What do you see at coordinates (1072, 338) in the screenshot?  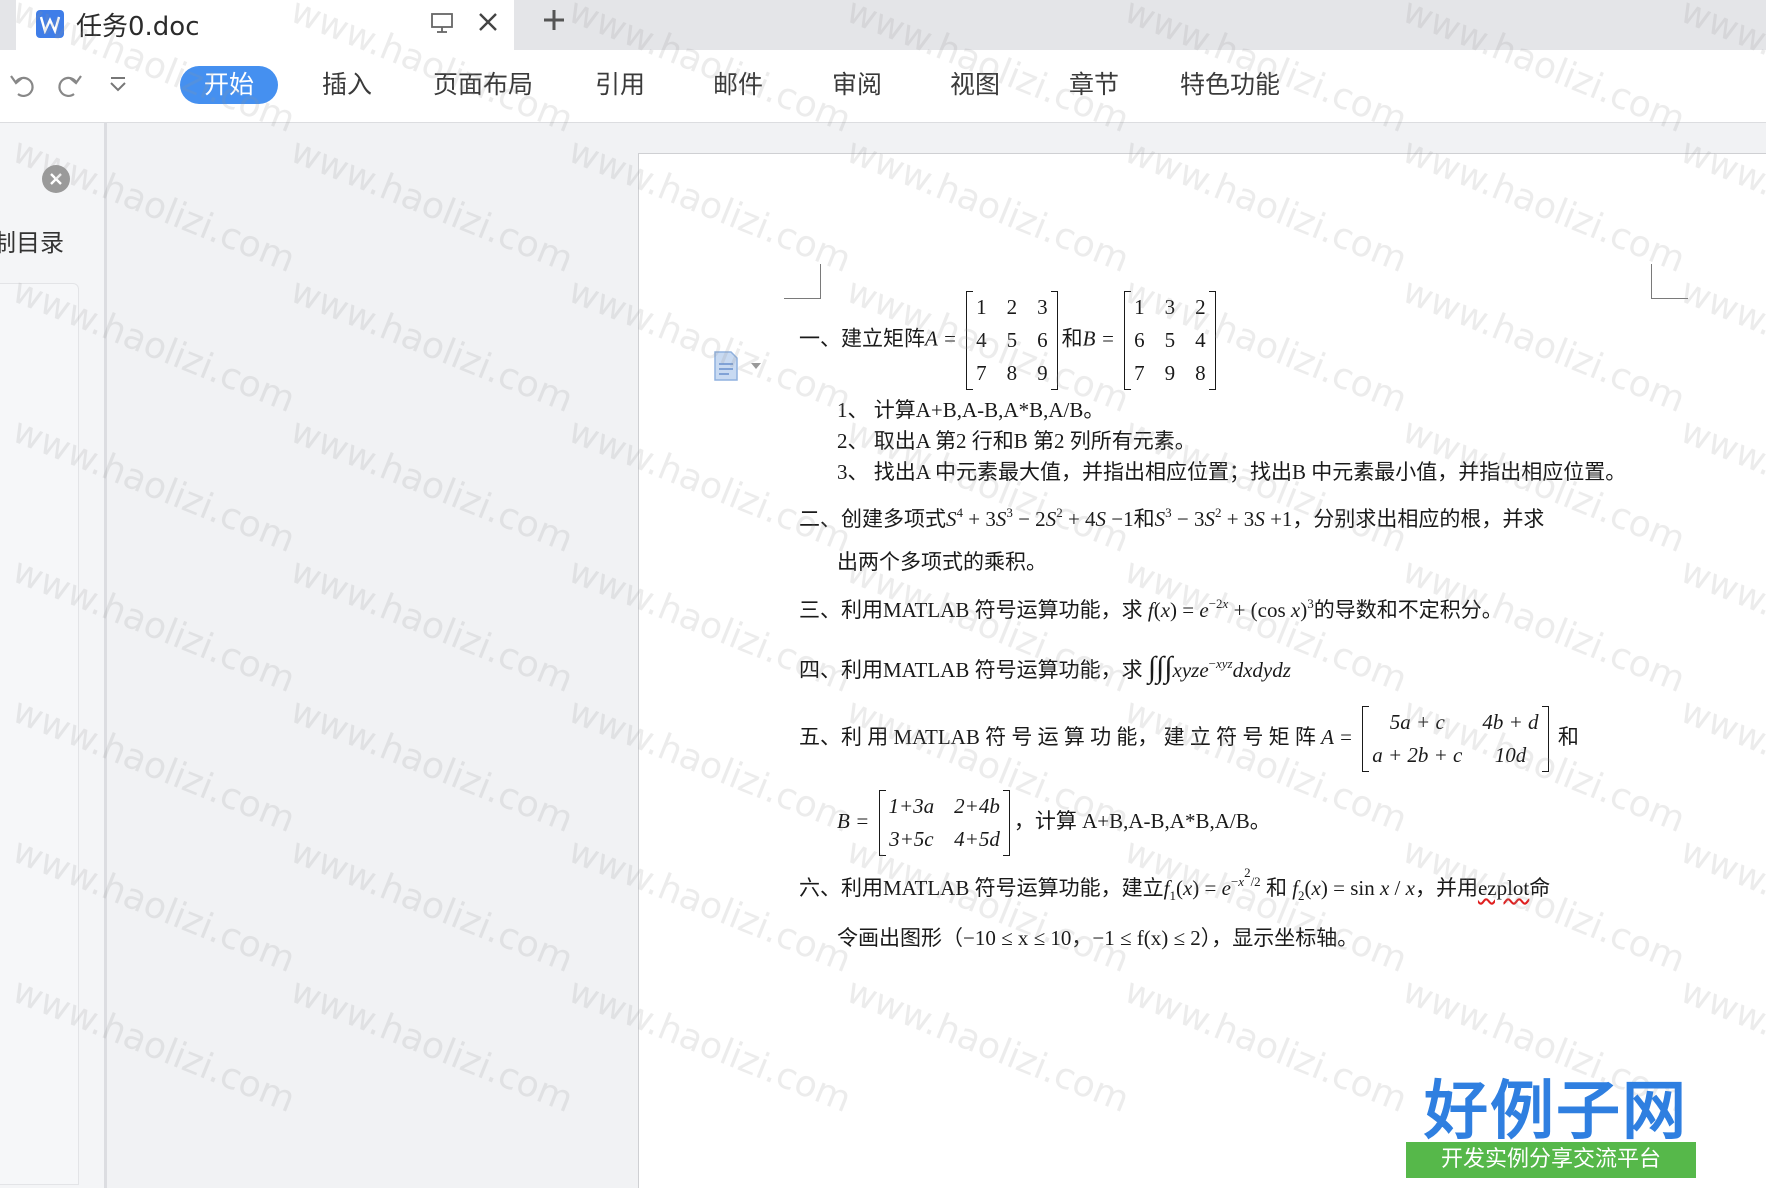 I see `q1-and: 和` at bounding box center [1072, 338].